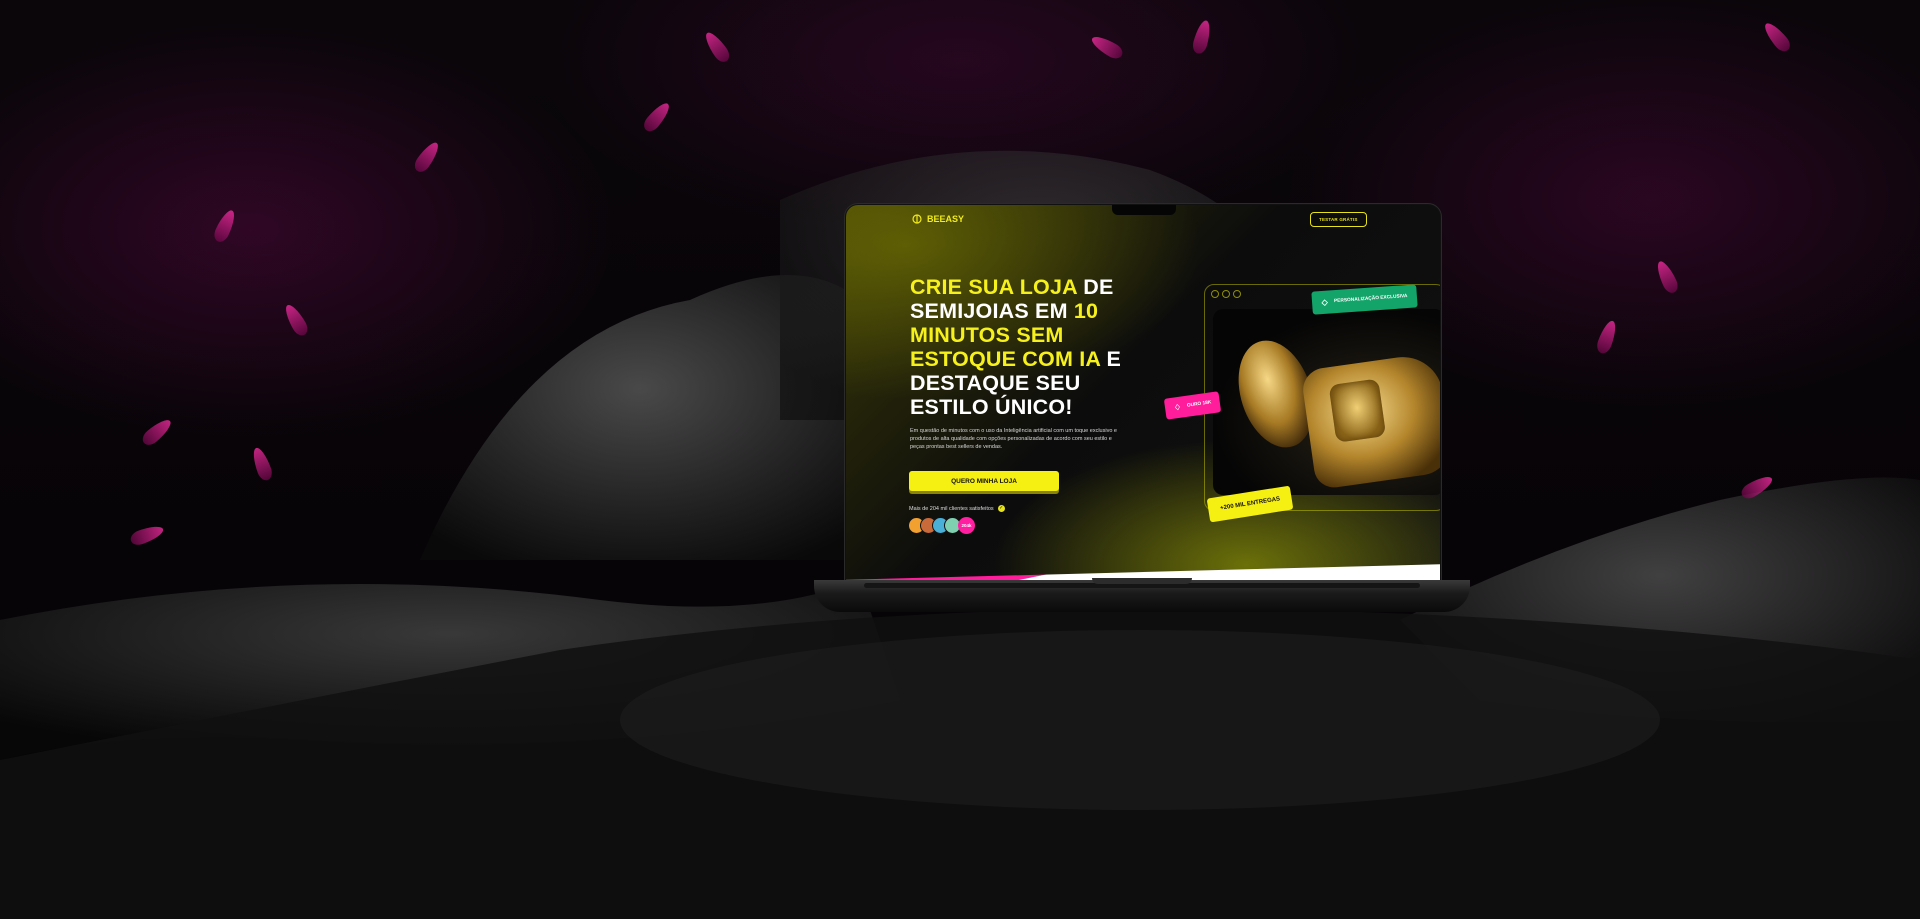 This screenshot has width=1920, height=919. What do you see at coordinates (1142, 581) in the screenshot?
I see `trackpad-notch` at bounding box center [1142, 581].